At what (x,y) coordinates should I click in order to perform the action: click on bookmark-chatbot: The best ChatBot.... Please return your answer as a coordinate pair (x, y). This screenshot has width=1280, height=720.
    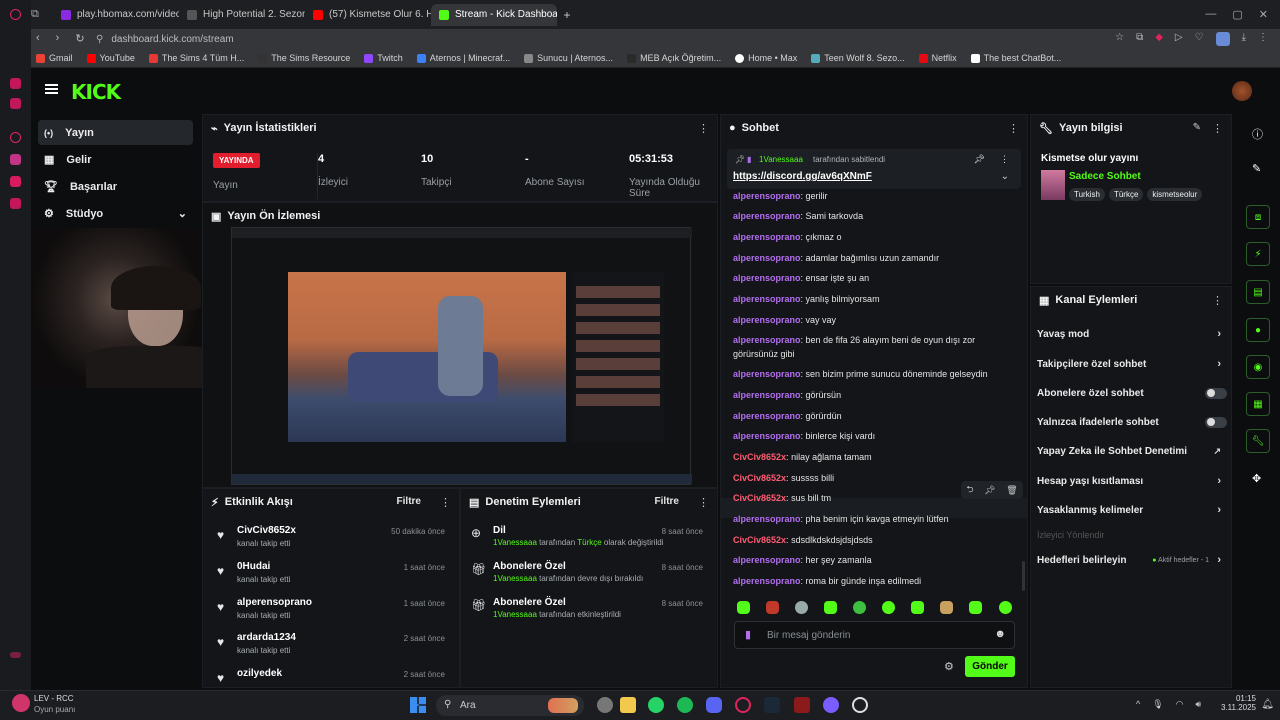
    Looking at the image, I should click on (1015, 58).